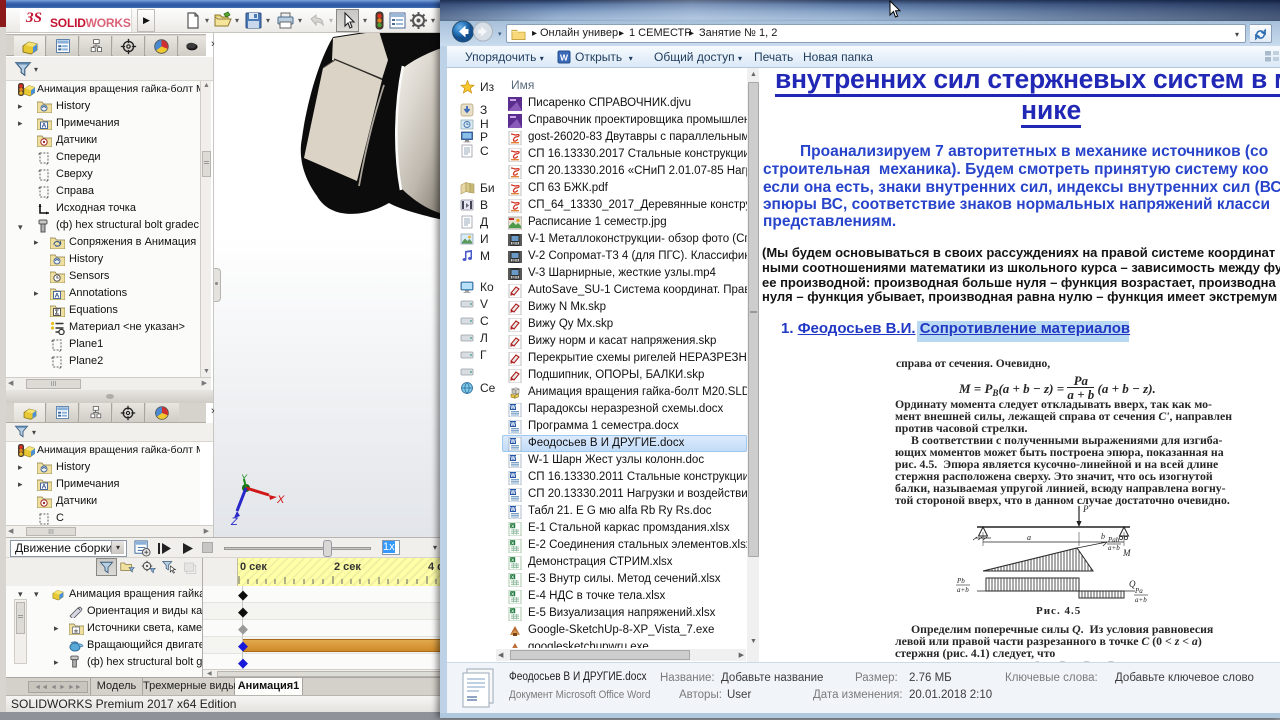 The image size is (1280, 720). Describe the element at coordinates (1029, 537) in the screenshot. I see `svg-text: a` at that location.